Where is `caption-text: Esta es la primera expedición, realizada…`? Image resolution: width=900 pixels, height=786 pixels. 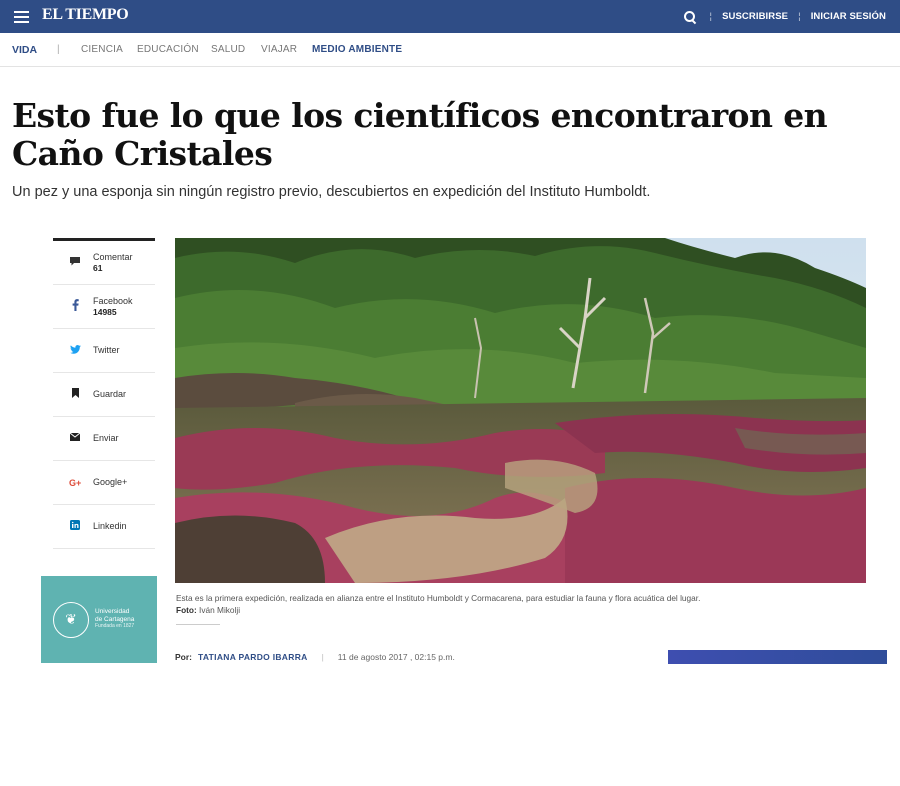
caption-text: Esta es la primera expedición, realizada… is located at coordinates (438, 598).